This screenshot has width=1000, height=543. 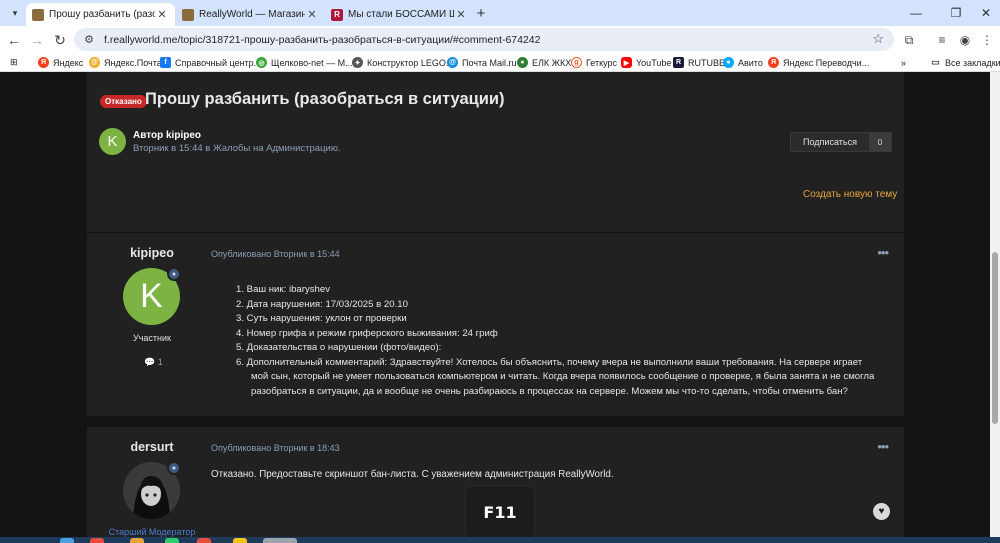 I want to click on bookmark-avito: ● Авито, so click(x=743, y=62).